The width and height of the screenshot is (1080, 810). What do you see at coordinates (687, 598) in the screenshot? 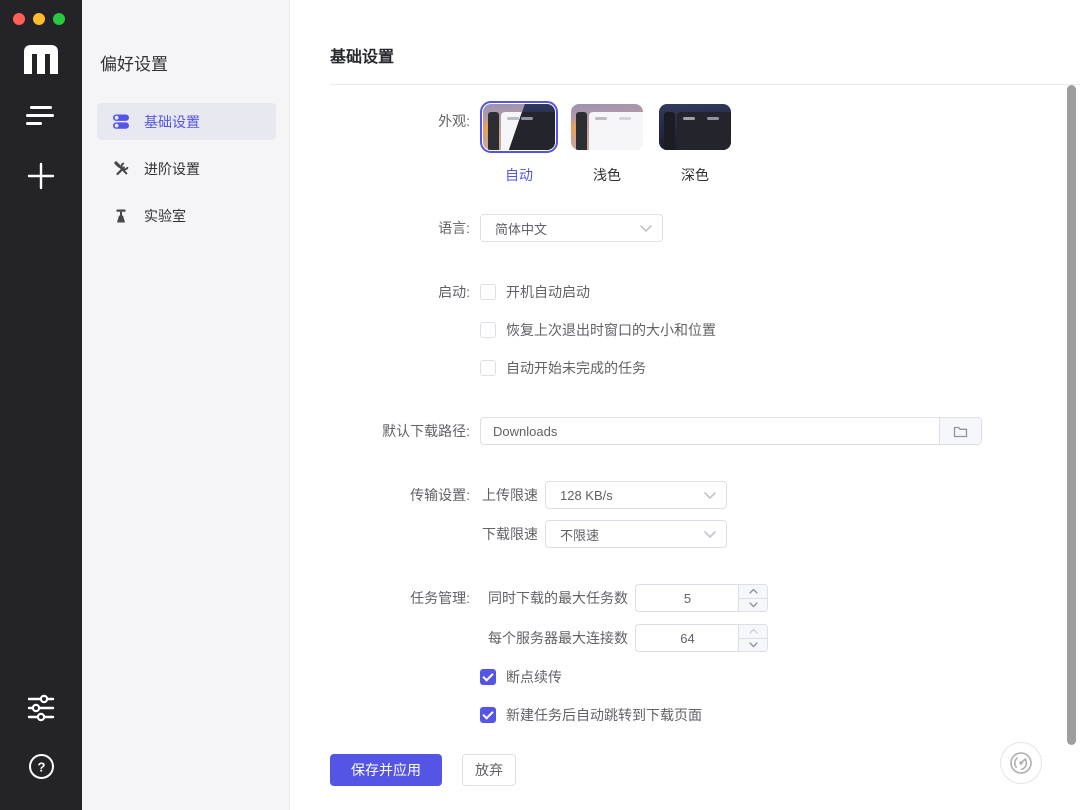
I see `max-tasks-input` at bounding box center [687, 598].